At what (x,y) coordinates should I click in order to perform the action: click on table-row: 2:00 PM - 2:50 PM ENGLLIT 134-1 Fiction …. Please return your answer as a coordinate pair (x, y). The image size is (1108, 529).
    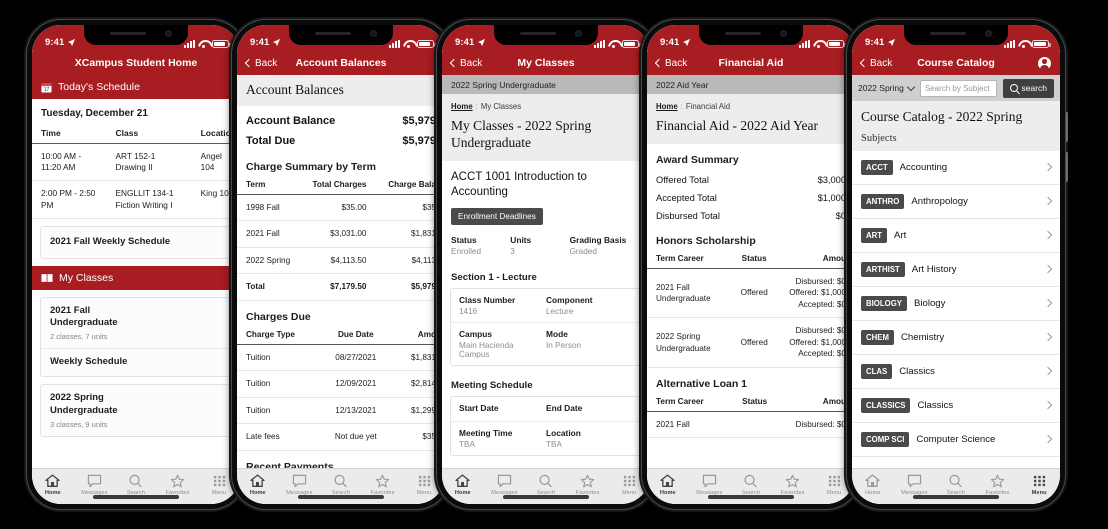
    Looking at the image, I should click on (136, 199).